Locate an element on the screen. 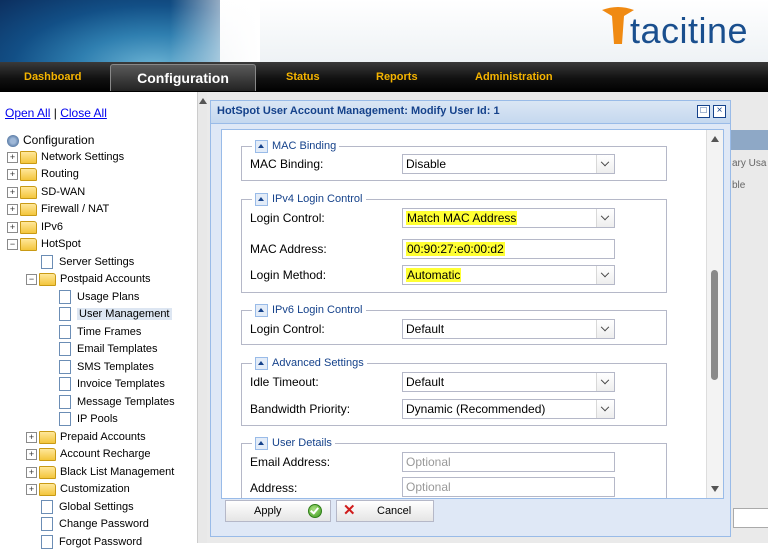  nav-reports: Reports is located at coordinates (397, 77).